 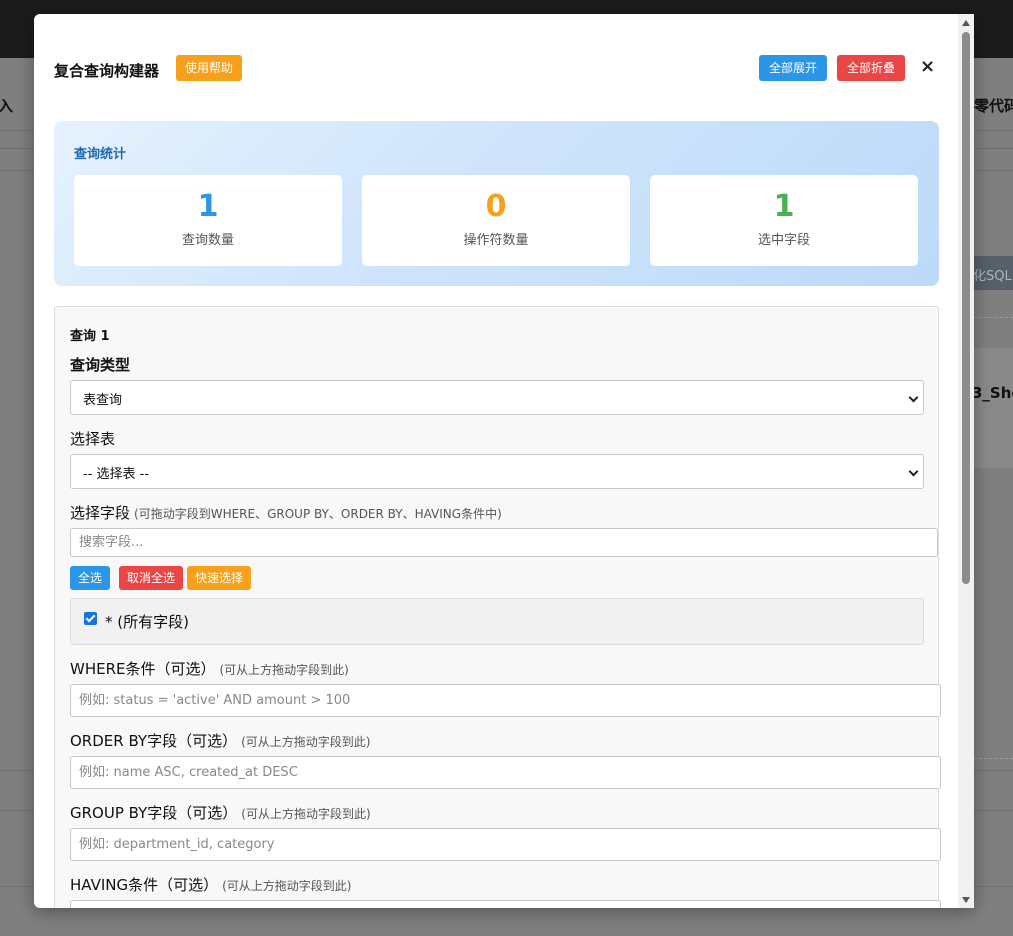 I want to click on stat-label: 操作符数量, so click(x=496, y=240).